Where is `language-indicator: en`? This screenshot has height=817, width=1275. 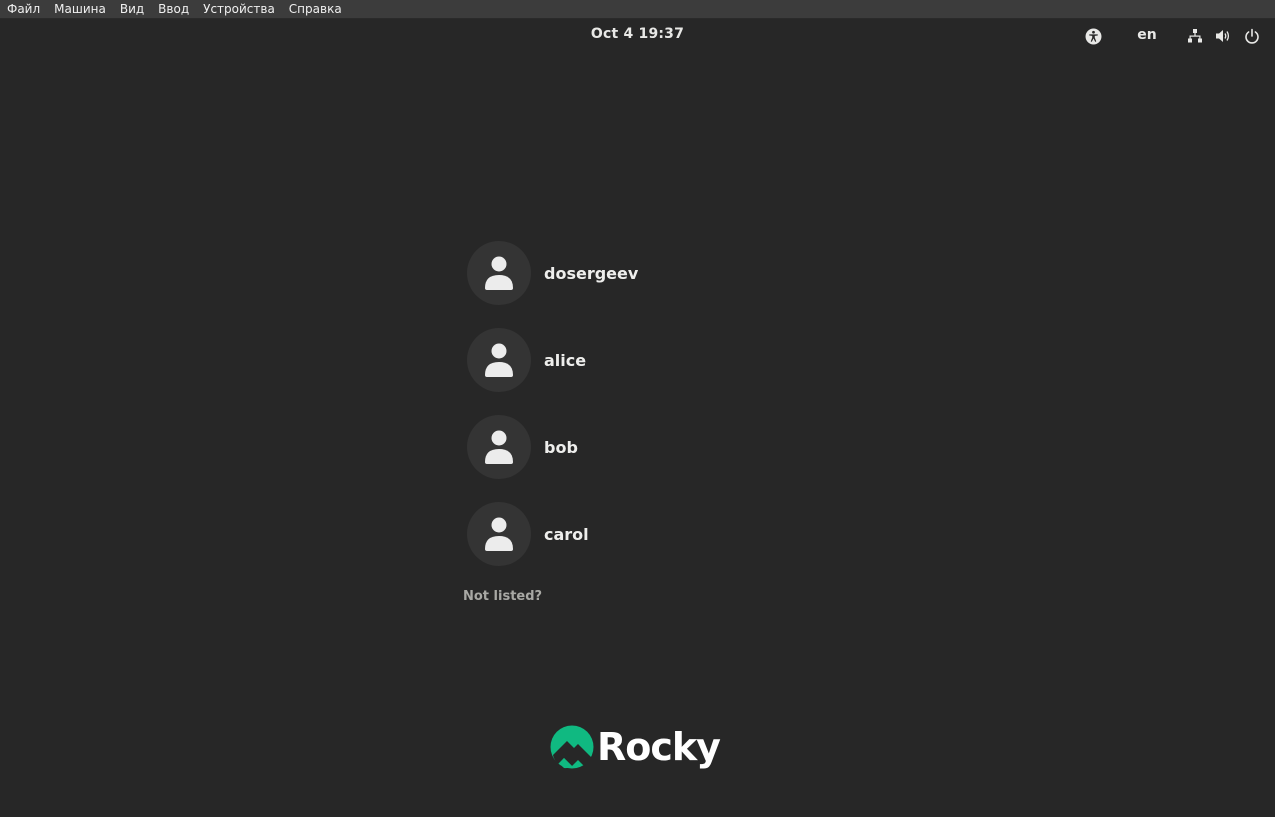 language-indicator: en is located at coordinates (1147, 35).